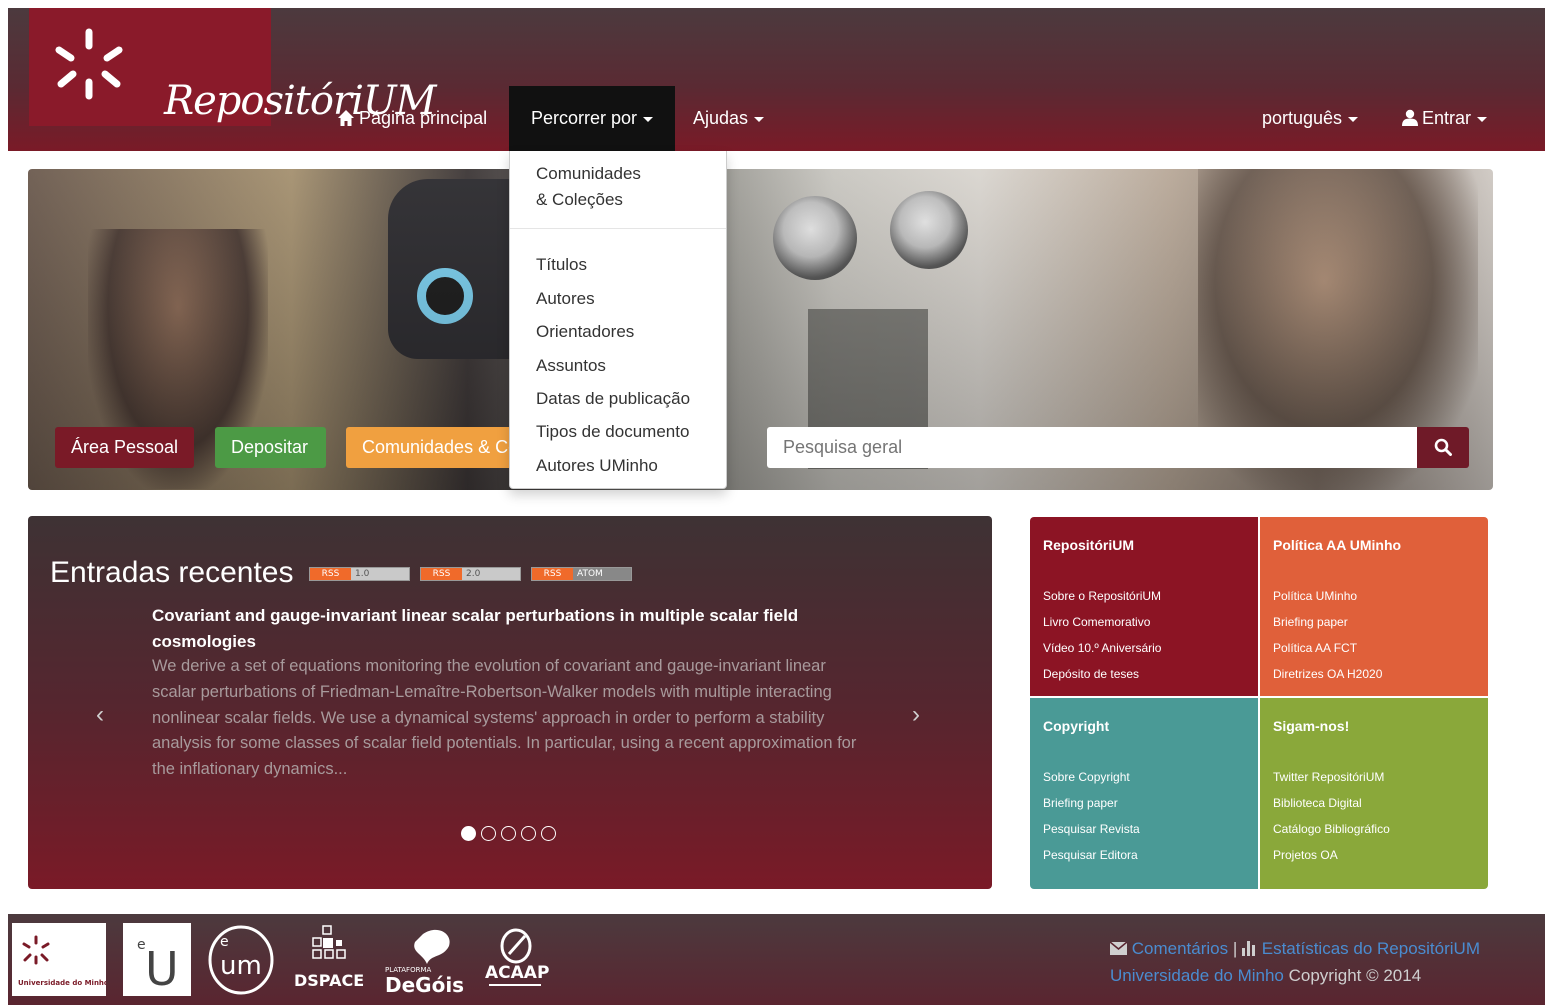  I want to click on menu-item-autores: Autores, so click(565, 299).